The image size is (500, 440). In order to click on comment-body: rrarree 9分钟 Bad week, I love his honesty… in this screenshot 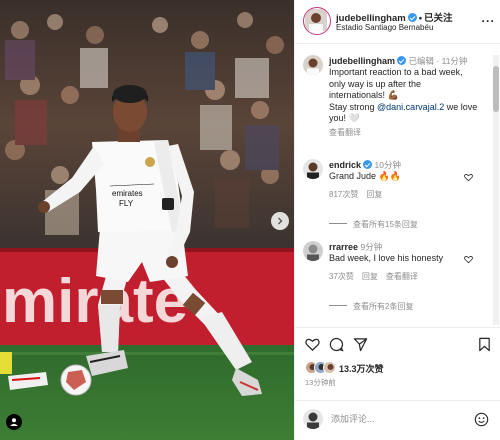, I will do `click(394, 261)`.